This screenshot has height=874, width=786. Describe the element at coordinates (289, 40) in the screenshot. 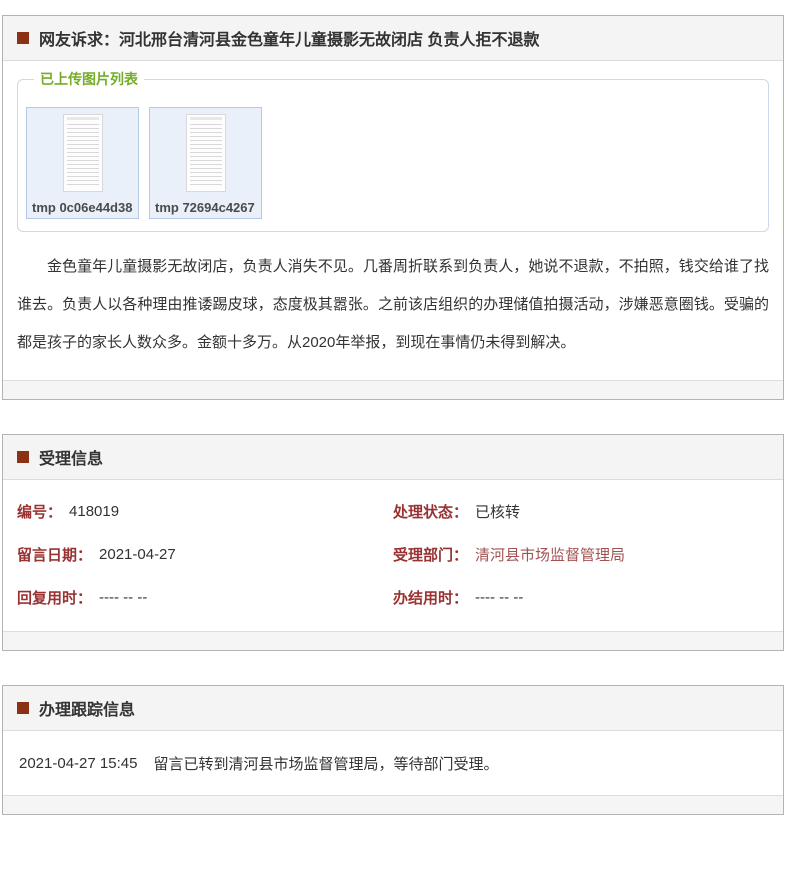

I see `complaint-title: 网友诉求：河北邢台清河县金色童年儿童摄影无故闭店 负责人拒不退款` at that location.